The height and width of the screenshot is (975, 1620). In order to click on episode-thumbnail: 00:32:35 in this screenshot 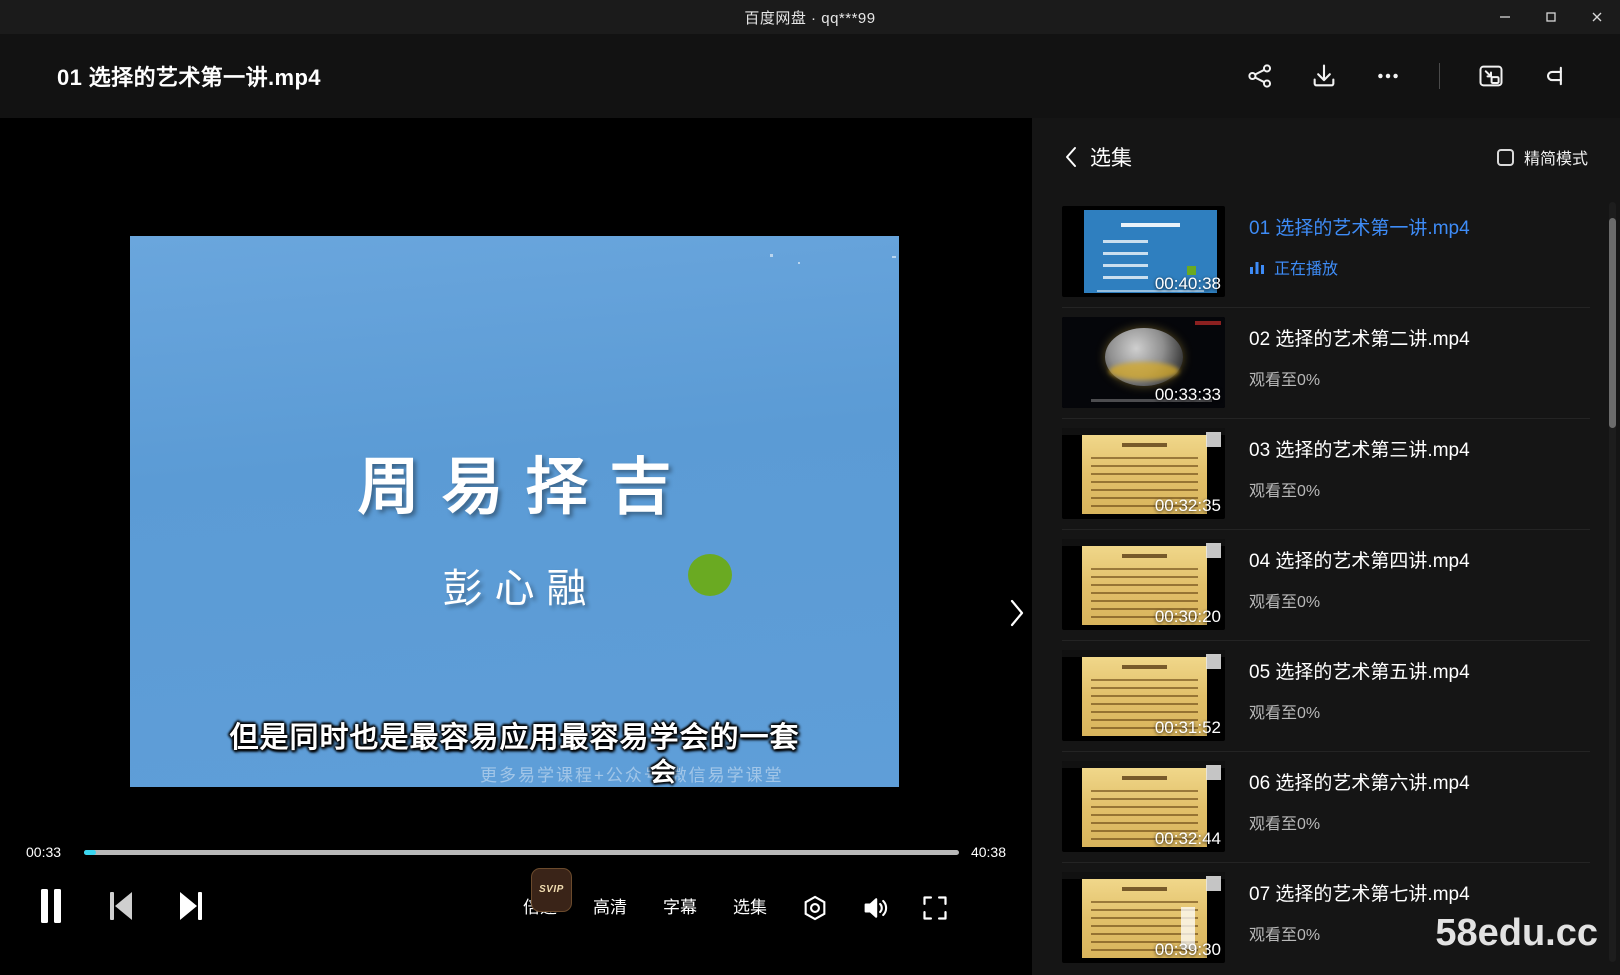, I will do `click(1143, 473)`.